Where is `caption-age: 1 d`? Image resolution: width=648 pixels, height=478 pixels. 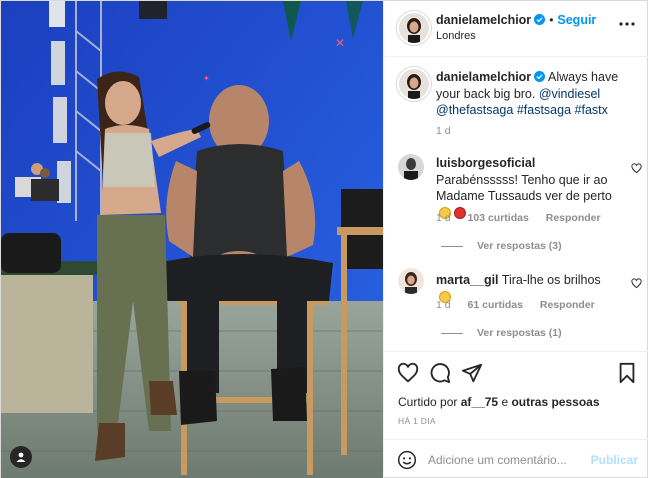 caption-age: 1 d is located at coordinates (443, 131).